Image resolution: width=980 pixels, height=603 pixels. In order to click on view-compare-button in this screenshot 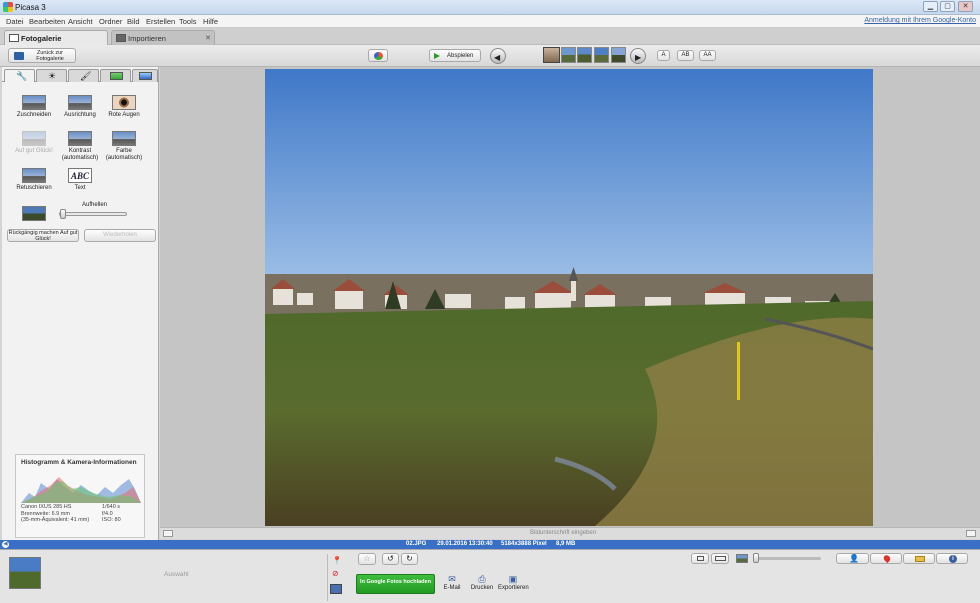, I will do `click(720, 558)`.